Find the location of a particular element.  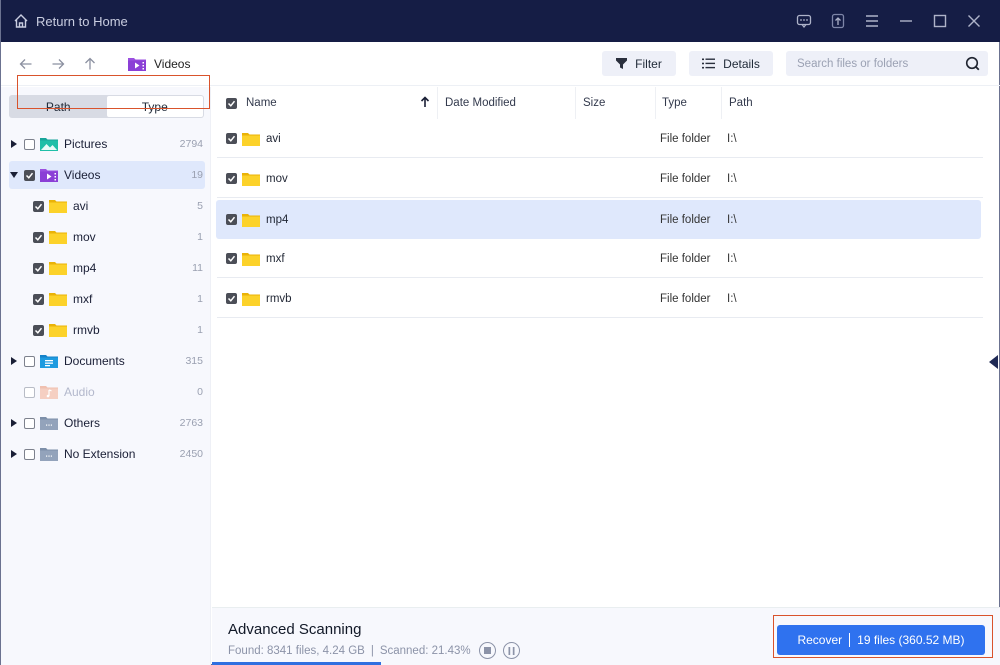

column-type: Type is located at coordinates (688, 103).